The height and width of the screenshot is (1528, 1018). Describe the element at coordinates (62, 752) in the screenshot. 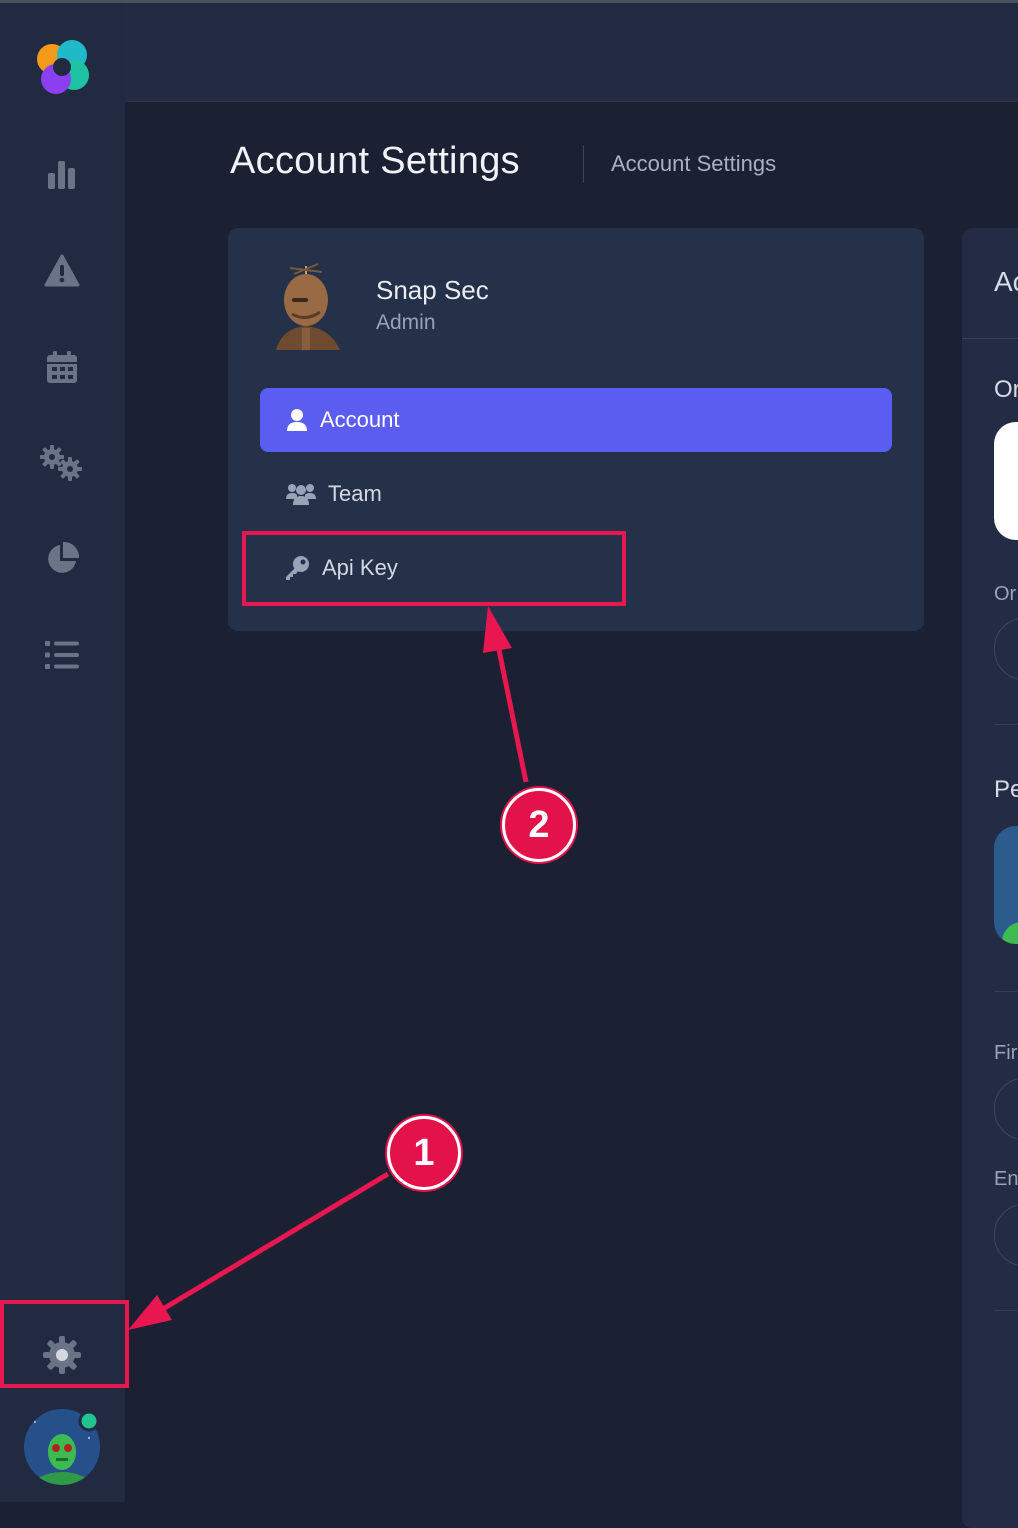

I see `sidebar` at that location.